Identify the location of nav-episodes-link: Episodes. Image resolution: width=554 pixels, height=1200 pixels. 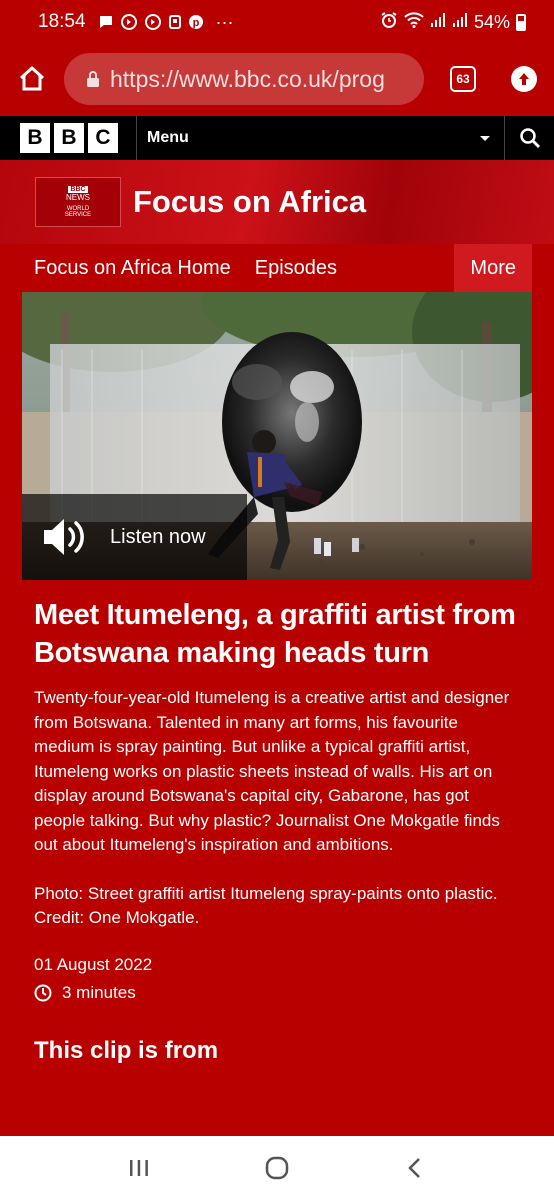
(296, 268).